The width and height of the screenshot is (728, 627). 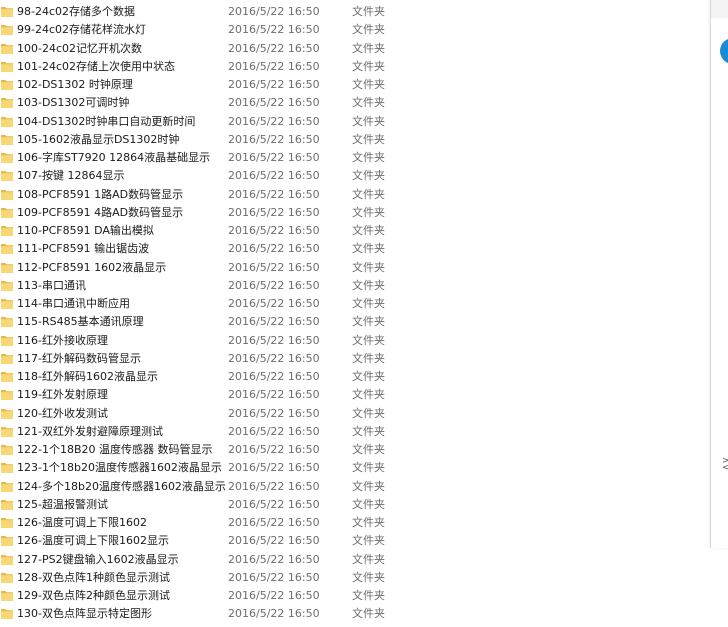 What do you see at coordinates (350, 304) in the screenshot?
I see `list-item: 114-串口通讯中断应用 2016/5/22 16:50 文件夹` at bounding box center [350, 304].